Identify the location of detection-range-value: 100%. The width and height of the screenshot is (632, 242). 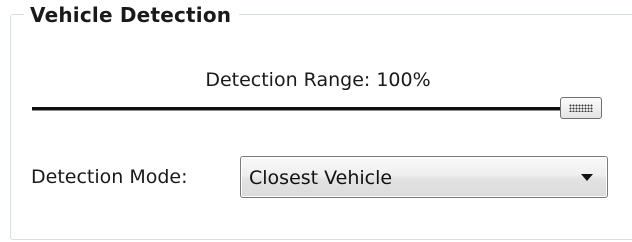
(403, 80).